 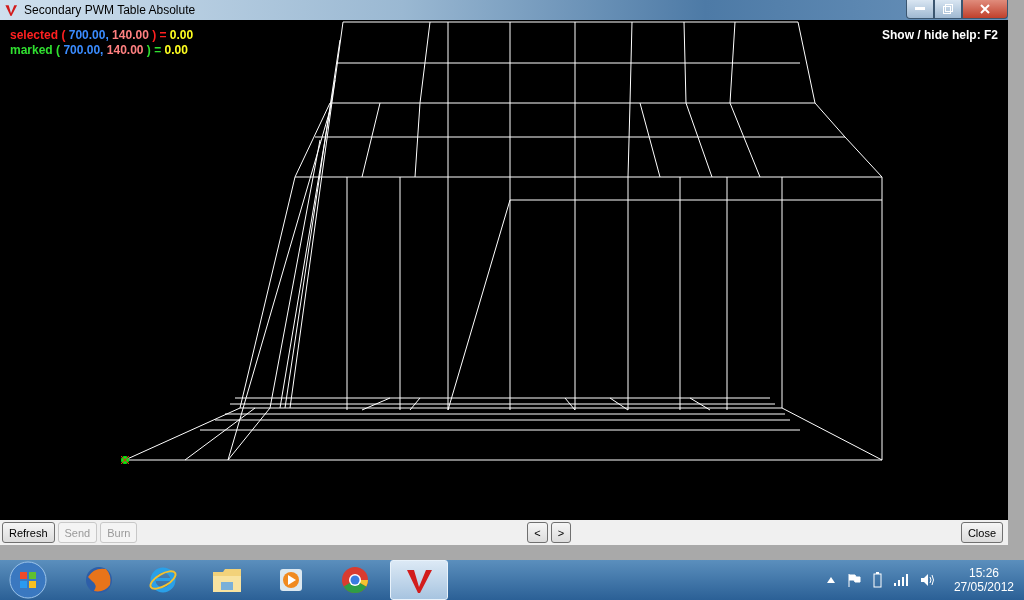 I want to click on start-button, so click(x=28, y=580).